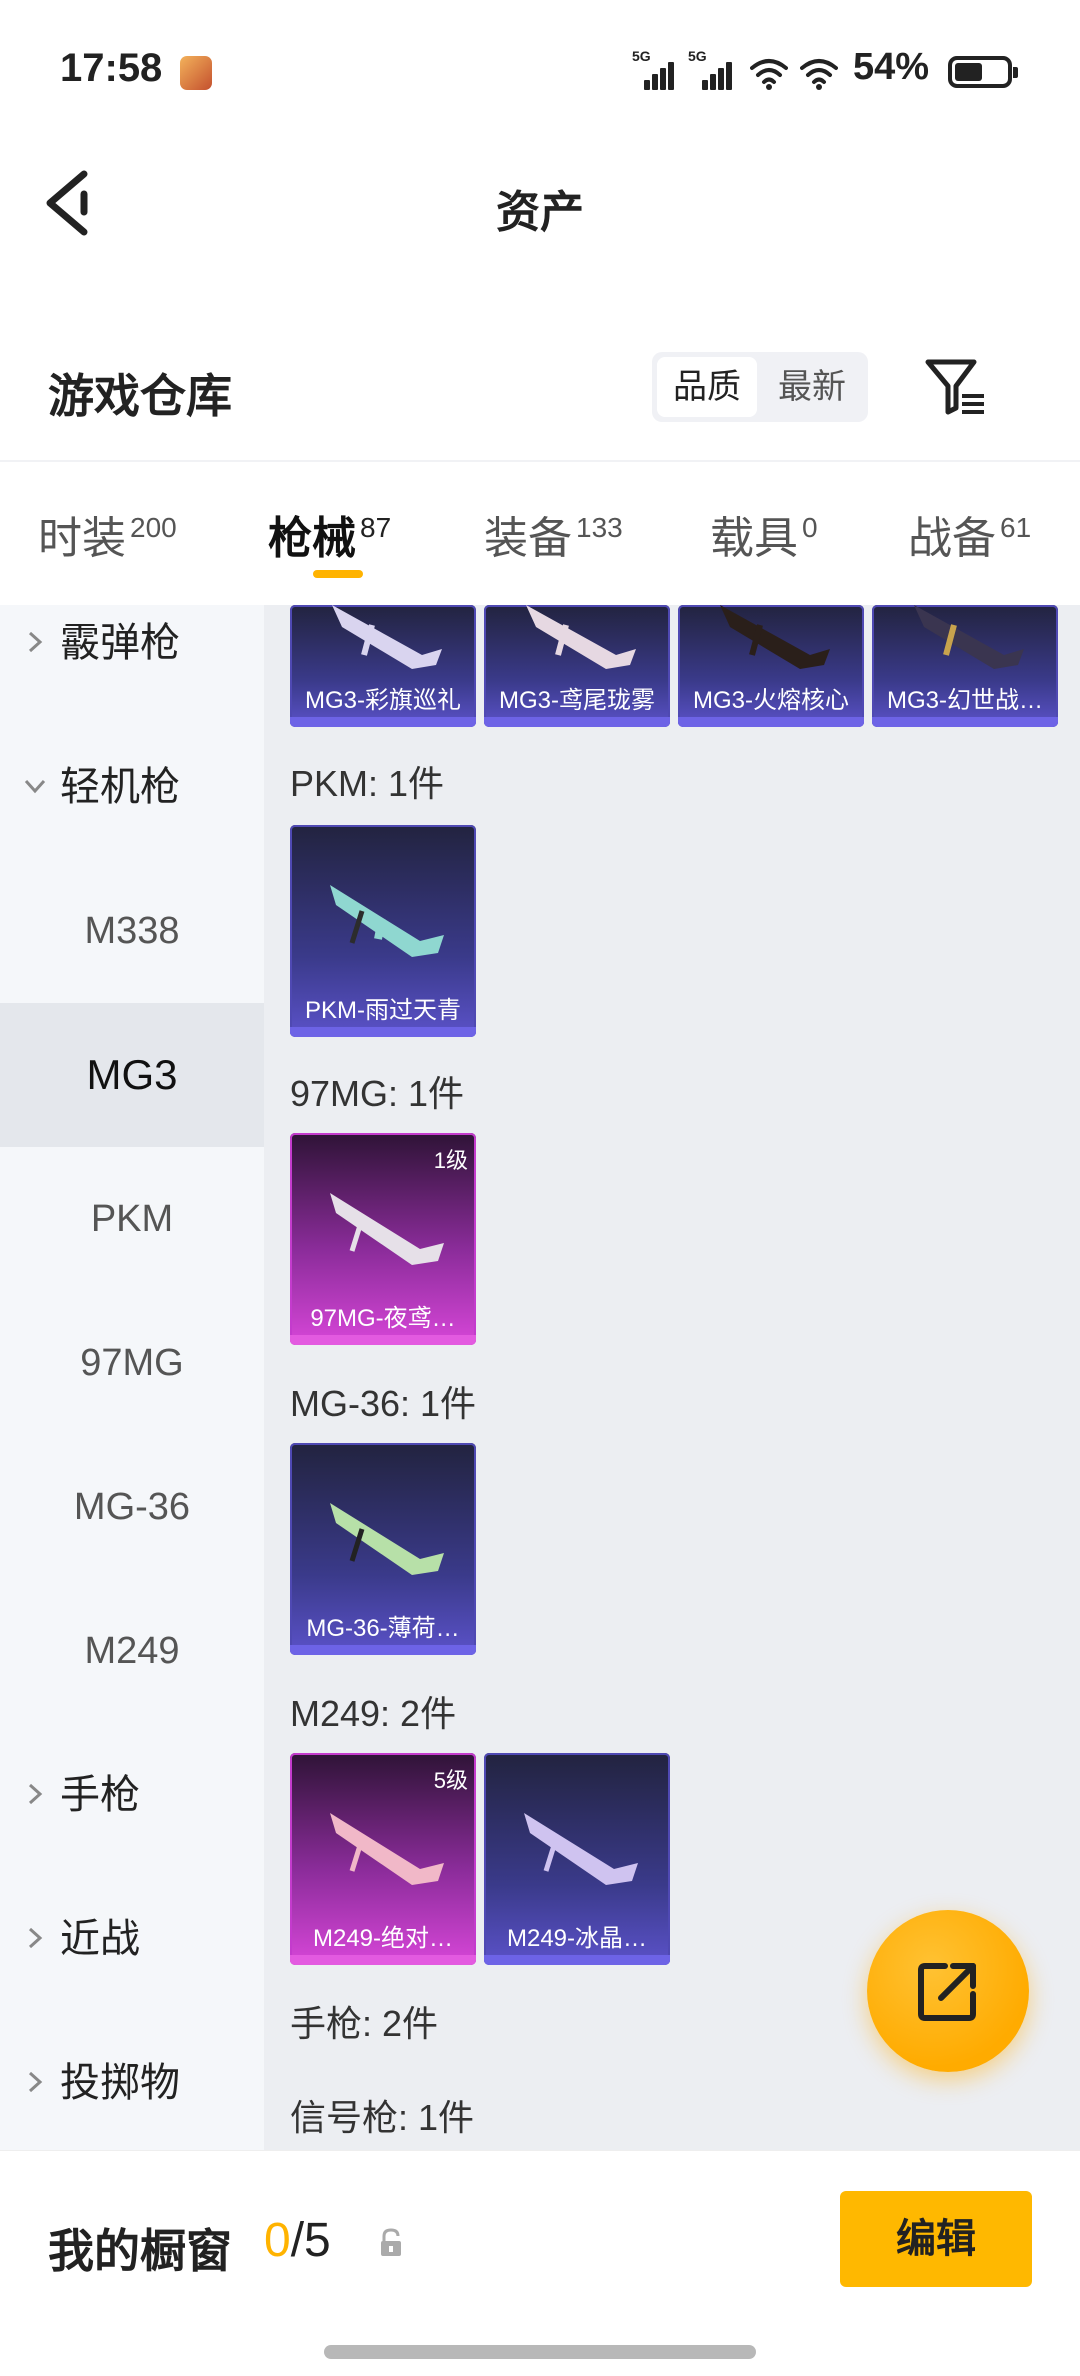  I want to click on showcase-count-current: 0, so click(277, 2240).